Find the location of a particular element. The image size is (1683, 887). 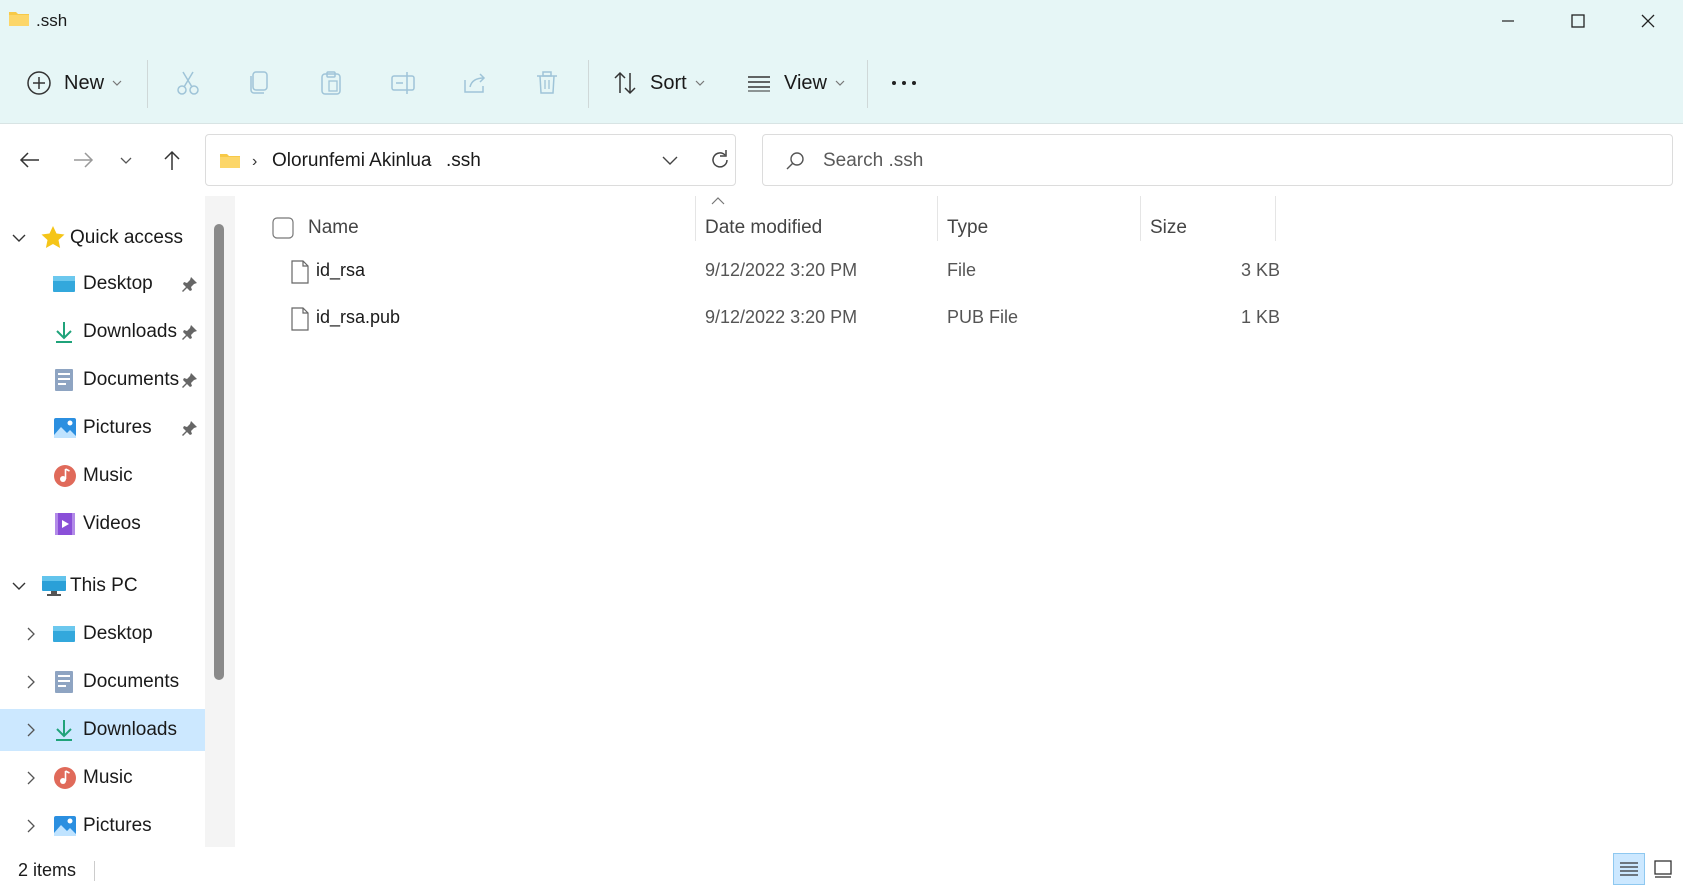

minimize-button is located at coordinates (1508, 21).